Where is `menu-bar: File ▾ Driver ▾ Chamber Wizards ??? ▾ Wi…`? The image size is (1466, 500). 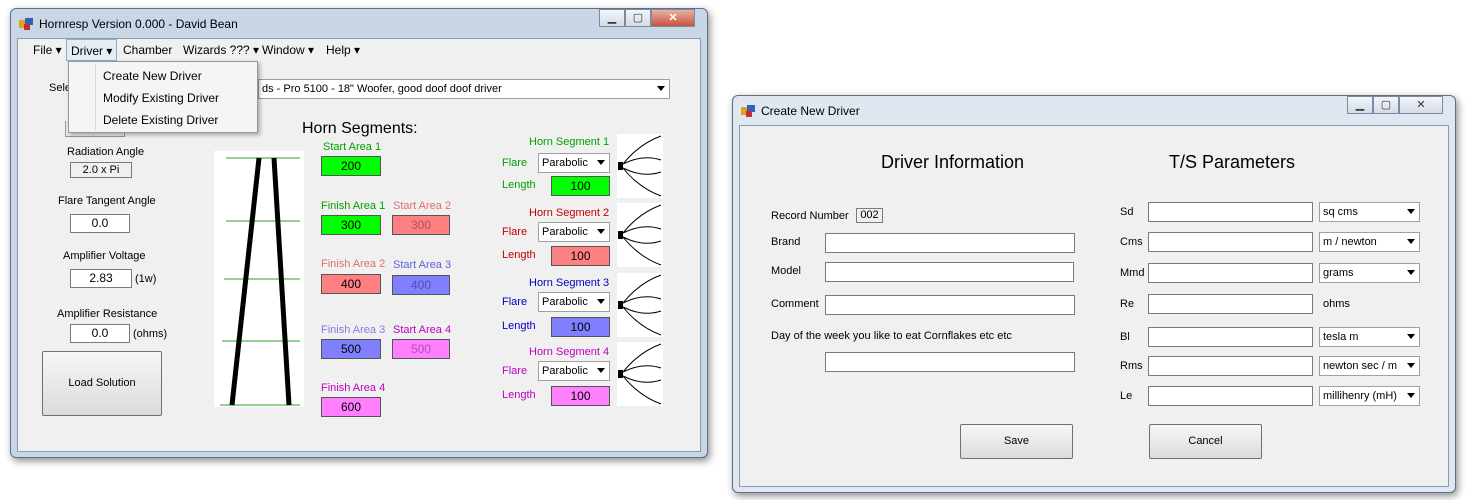
menu-bar: File ▾ Driver ▾ Chamber Wizards ??? ▾ Wi… is located at coordinates (359, 50).